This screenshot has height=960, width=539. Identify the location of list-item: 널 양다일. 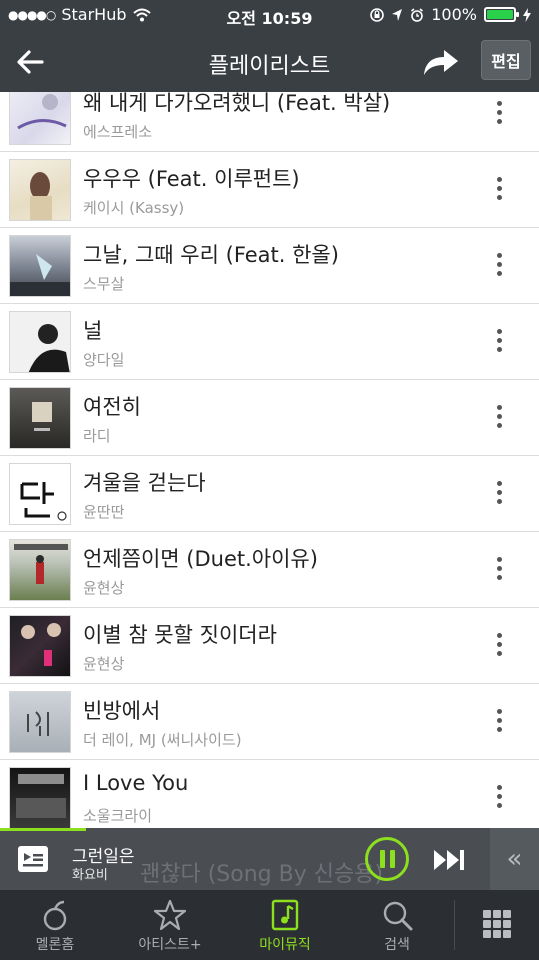
(269, 342).